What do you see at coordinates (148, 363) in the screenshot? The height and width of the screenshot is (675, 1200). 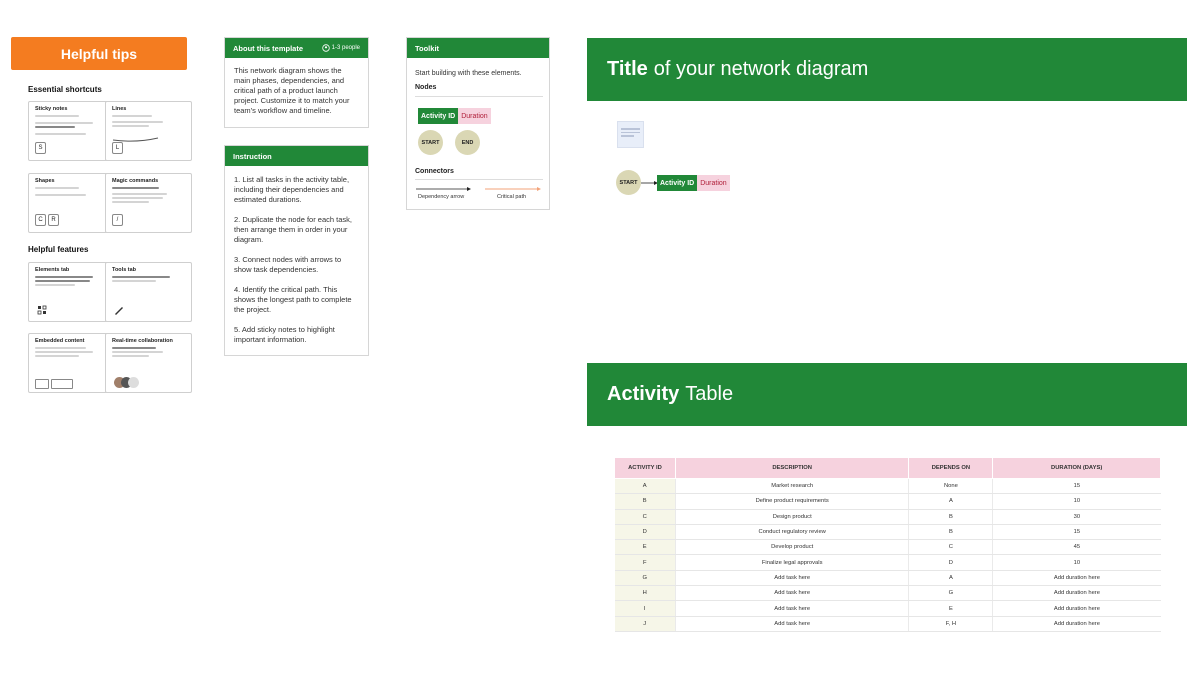 I see `feature-card-real-time-collaboration: Real-time collaboration` at bounding box center [148, 363].